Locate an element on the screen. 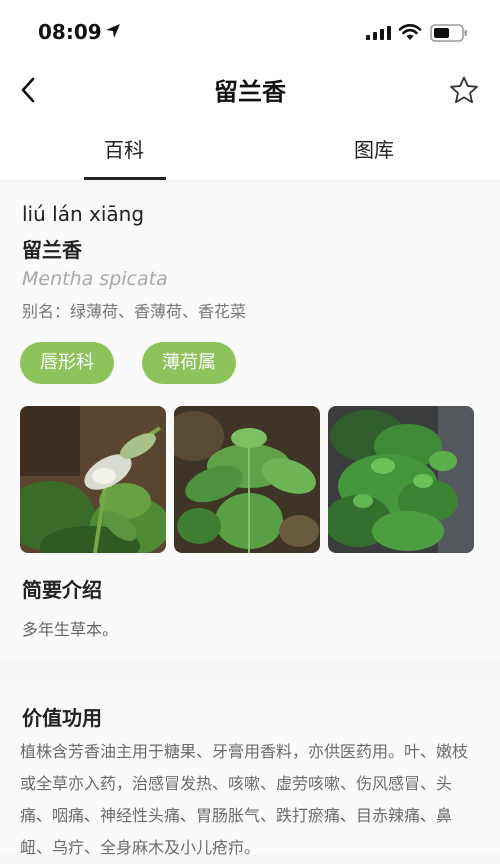 This screenshot has width=500, height=864. navigation-bar: 留兰香 is located at coordinates (250, 90).